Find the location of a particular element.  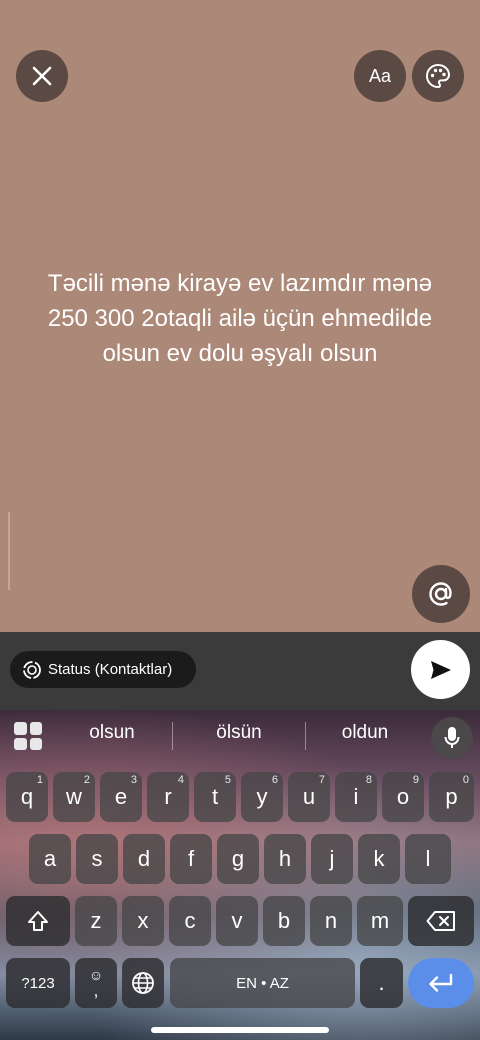

key-label: l is located at coordinates (428, 858).